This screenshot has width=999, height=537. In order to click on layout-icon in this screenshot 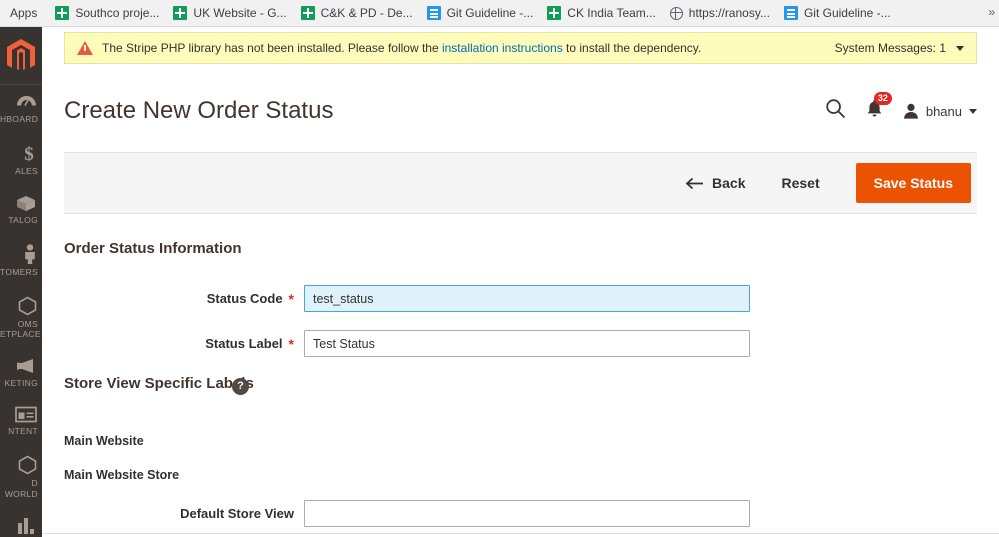, I will do `click(20, 414)`.